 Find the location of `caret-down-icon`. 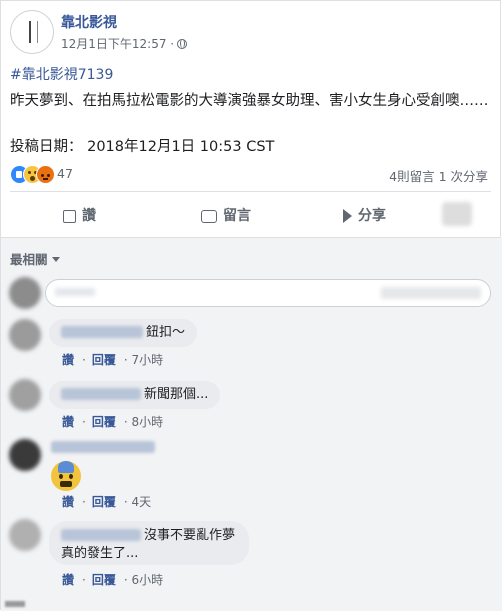

caret-down-icon is located at coordinates (55, 259).